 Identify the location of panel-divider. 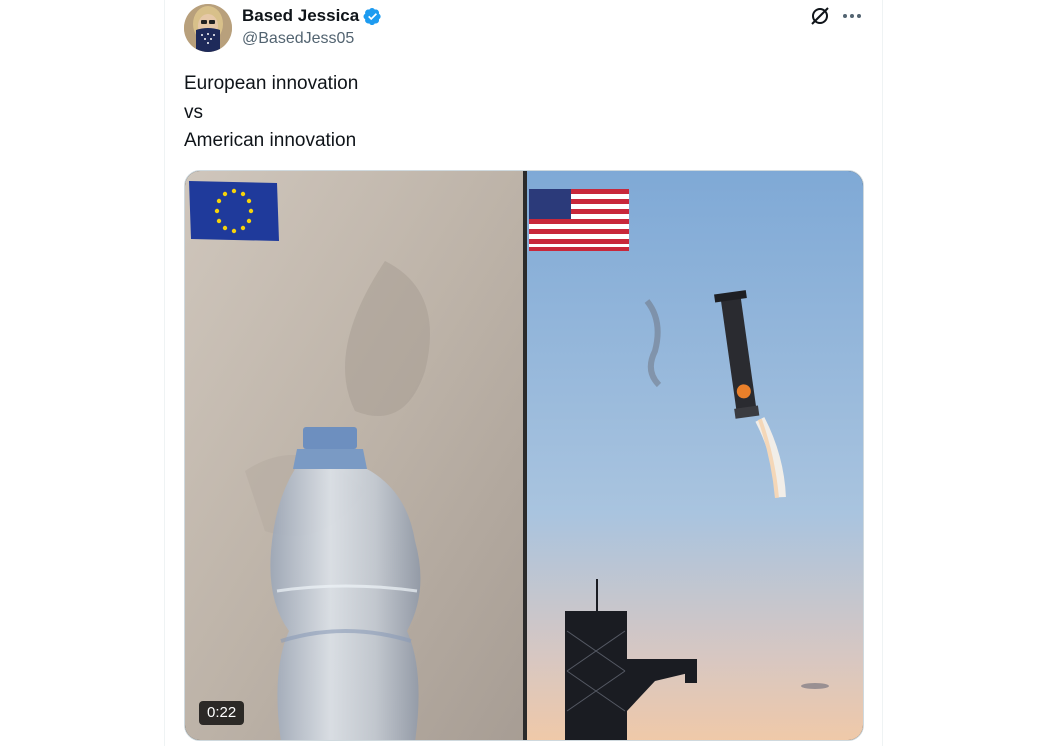
(525, 455).